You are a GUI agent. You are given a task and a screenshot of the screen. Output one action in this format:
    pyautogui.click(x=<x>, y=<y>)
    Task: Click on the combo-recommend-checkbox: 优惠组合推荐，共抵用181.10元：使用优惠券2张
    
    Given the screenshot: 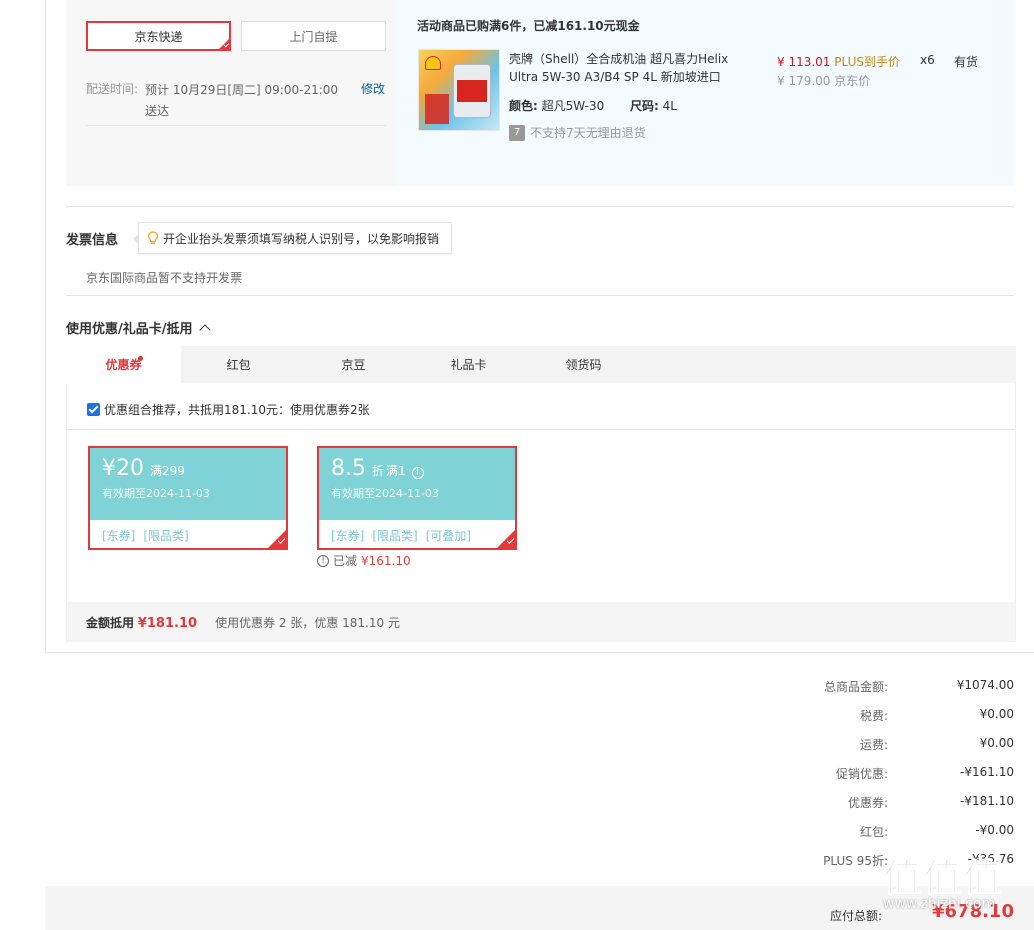 What is the action you would take?
    pyautogui.click(x=228, y=409)
    